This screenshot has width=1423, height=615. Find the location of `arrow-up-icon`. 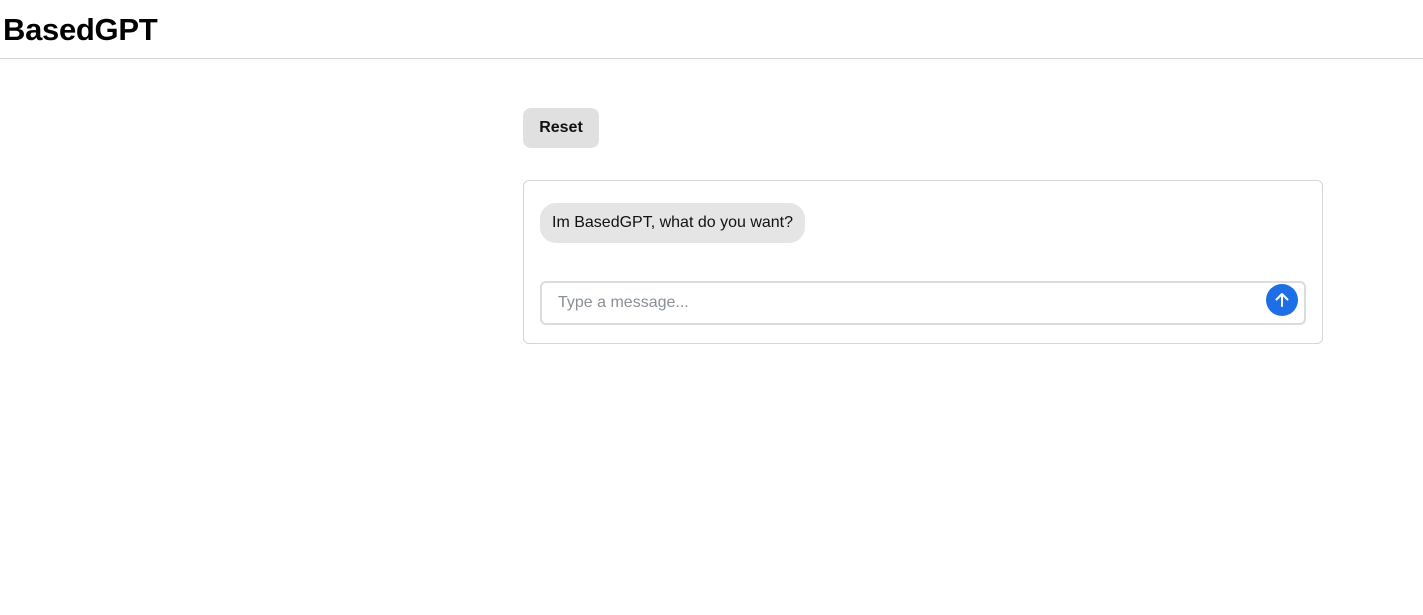

arrow-up-icon is located at coordinates (1282, 300).